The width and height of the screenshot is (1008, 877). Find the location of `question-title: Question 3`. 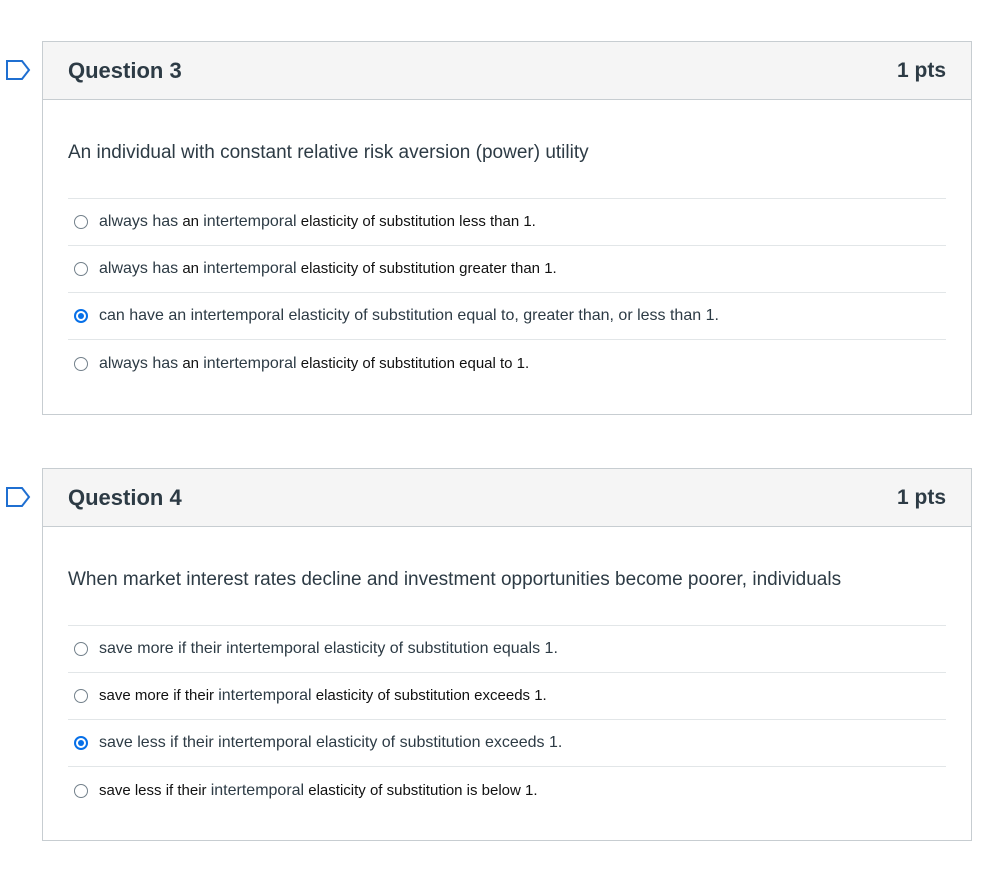

question-title: Question 3 is located at coordinates (125, 70).